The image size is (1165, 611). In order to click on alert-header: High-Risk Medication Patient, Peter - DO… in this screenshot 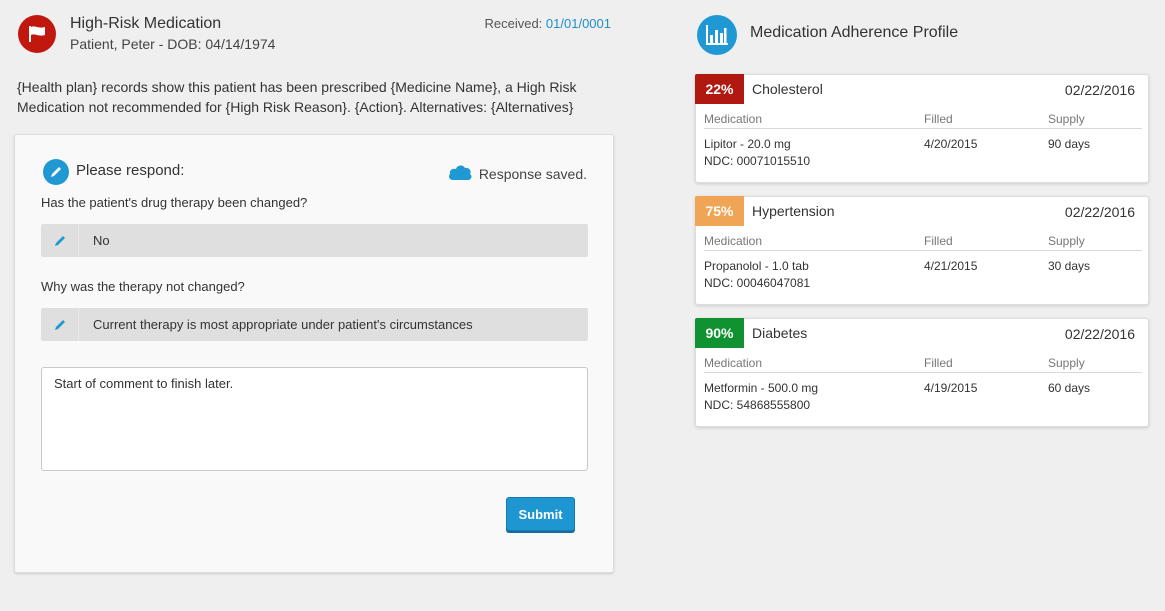, I will do `click(316, 35)`.